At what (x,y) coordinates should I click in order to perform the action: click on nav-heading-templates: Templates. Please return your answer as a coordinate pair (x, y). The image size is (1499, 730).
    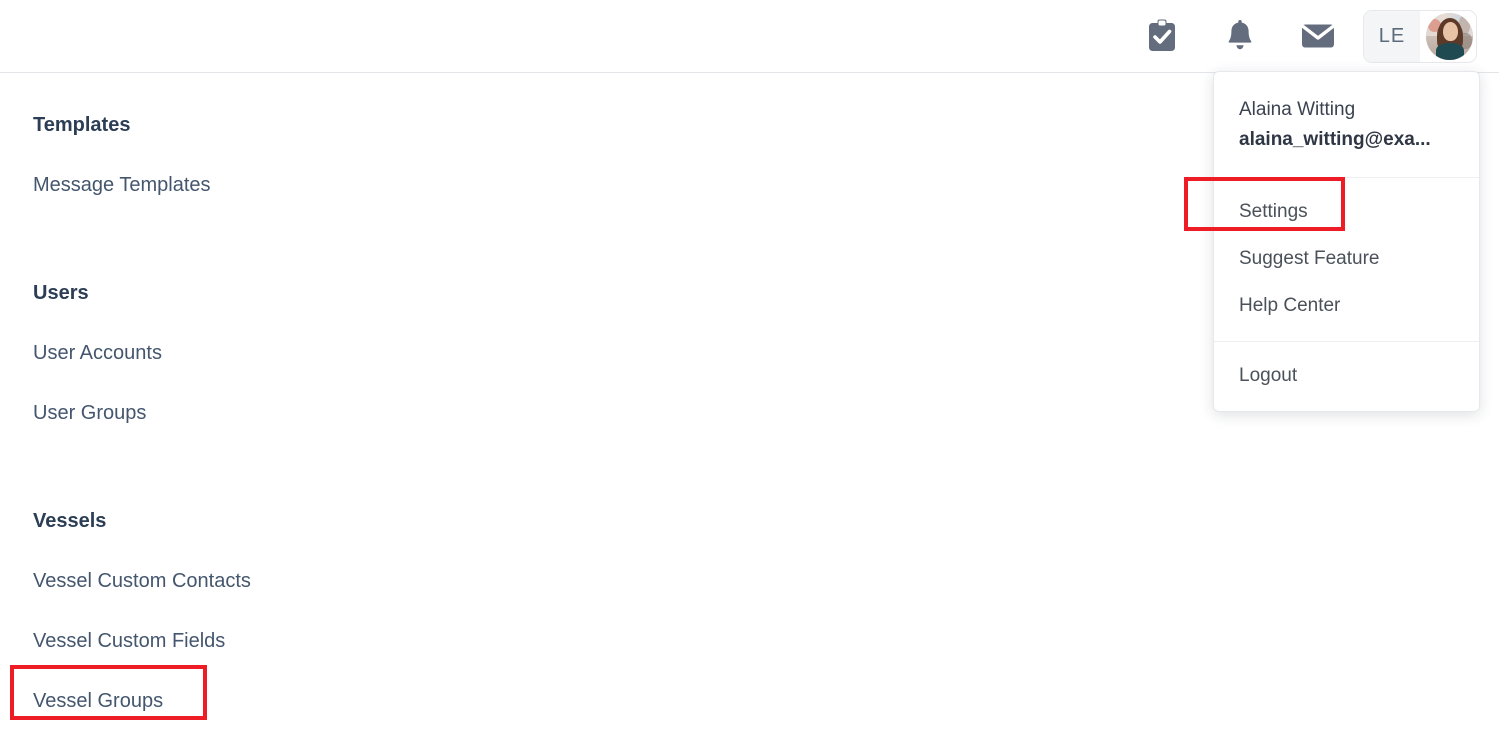
    Looking at the image, I should click on (82, 125).